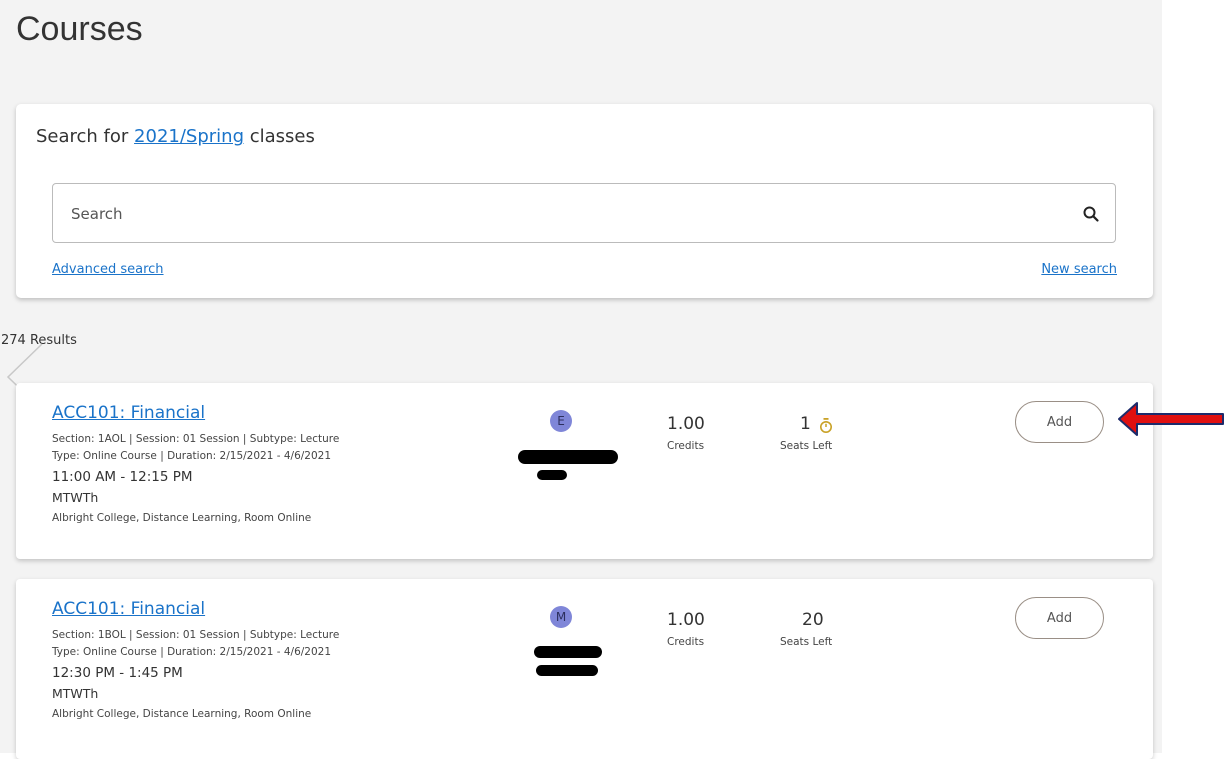 The image size is (1225, 759). What do you see at coordinates (561, 421) in the screenshot?
I see `instructor-avatar: E` at bounding box center [561, 421].